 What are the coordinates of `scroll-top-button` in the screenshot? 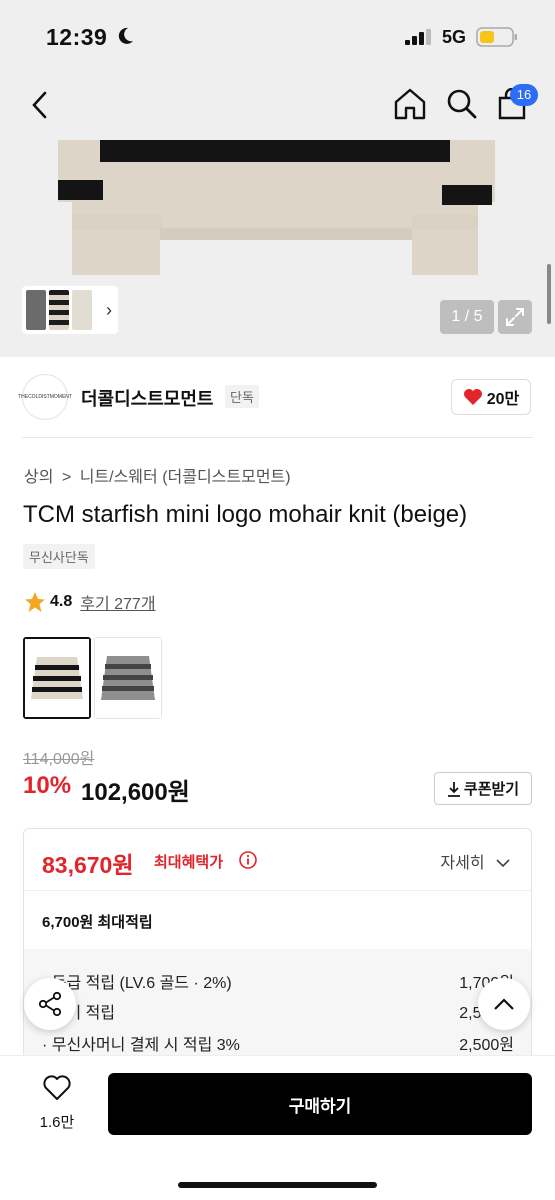 It's located at (504, 1004).